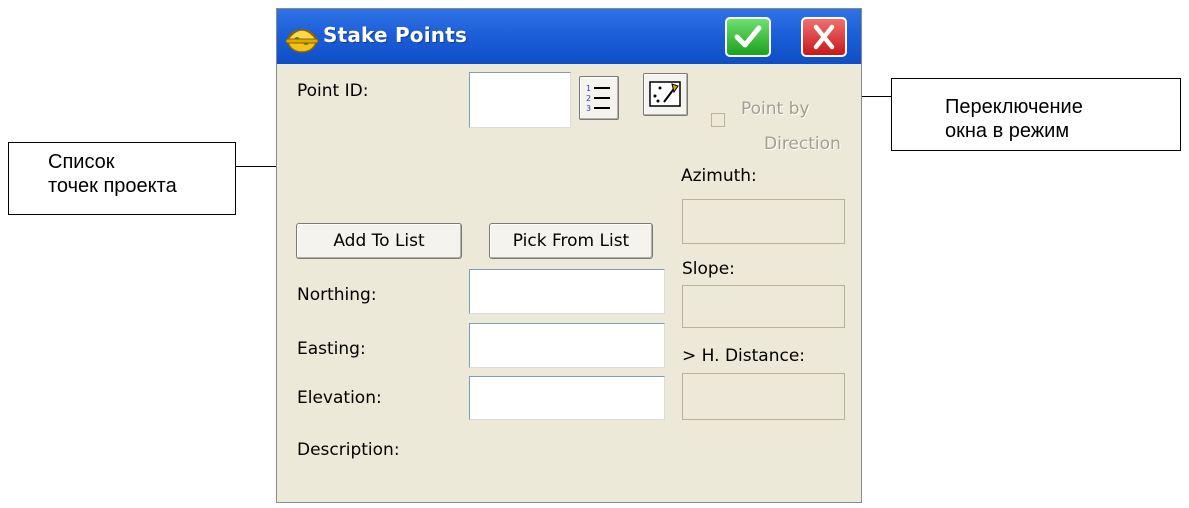  Describe the element at coordinates (719, 176) in the screenshot. I see `azimuth-label: Azimuth:` at that location.